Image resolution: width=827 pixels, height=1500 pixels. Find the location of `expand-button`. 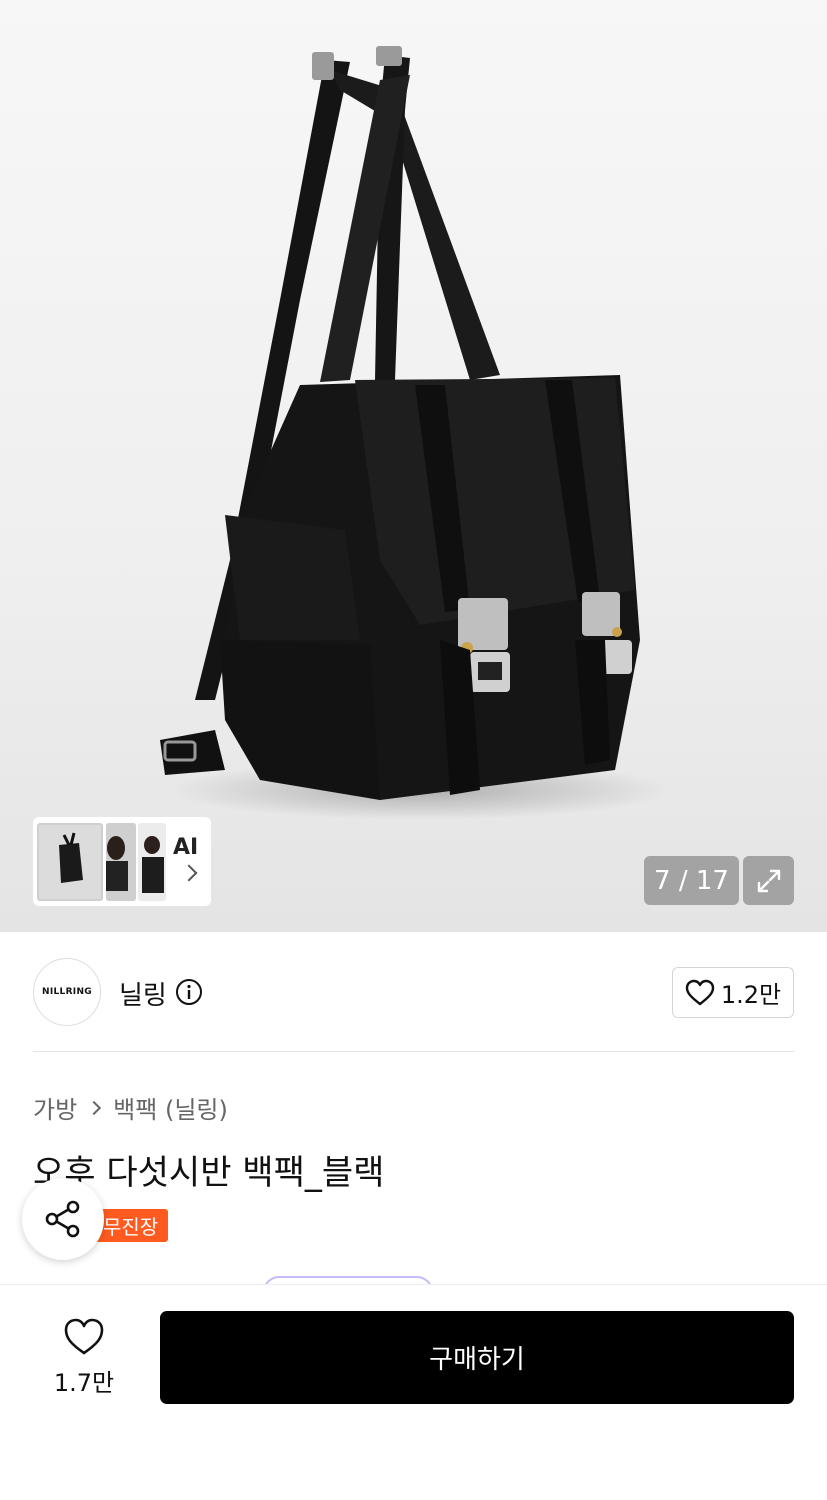

expand-button is located at coordinates (768, 880).